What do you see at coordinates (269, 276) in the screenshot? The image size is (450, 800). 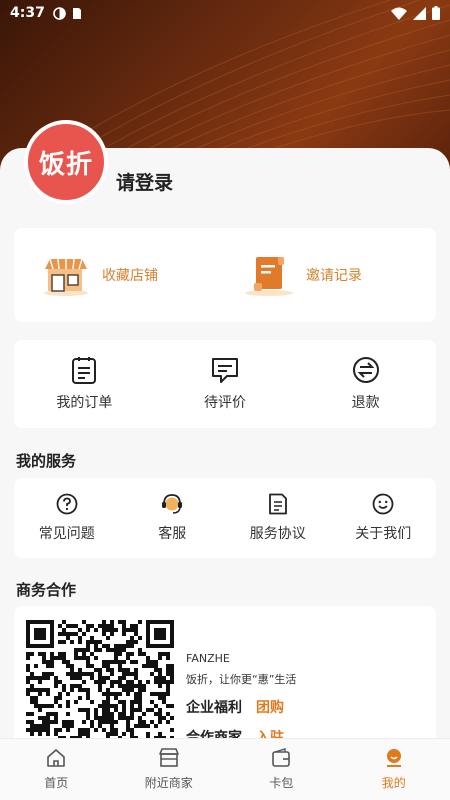 I see `scroll-icon` at bounding box center [269, 276].